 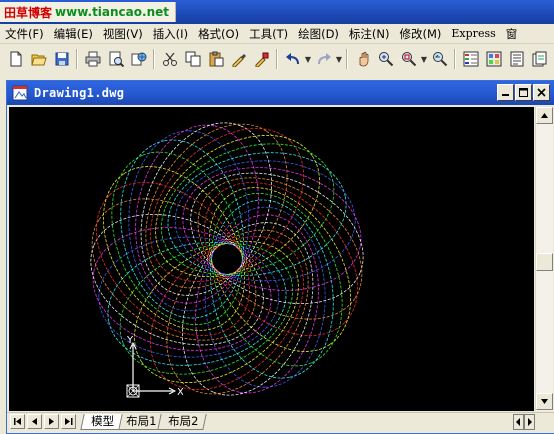 What do you see at coordinates (180, 392) in the screenshot?
I see `ucs-x-label: X` at bounding box center [180, 392].